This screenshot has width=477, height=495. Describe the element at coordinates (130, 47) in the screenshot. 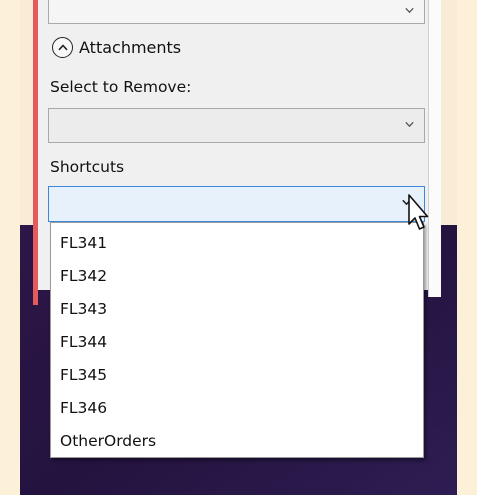

I see `attachments-label: Attachments` at that location.